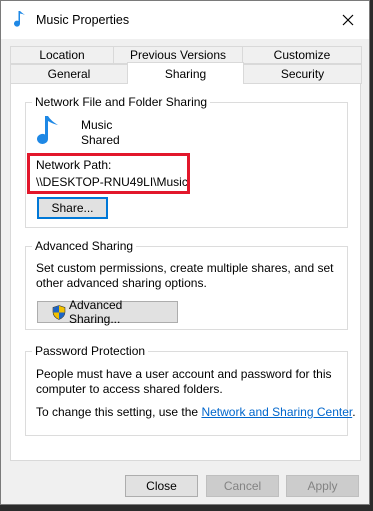 Image resolution: width=373 pixels, height=511 pixels. I want to click on uac-shield-icon, so click(59, 312).